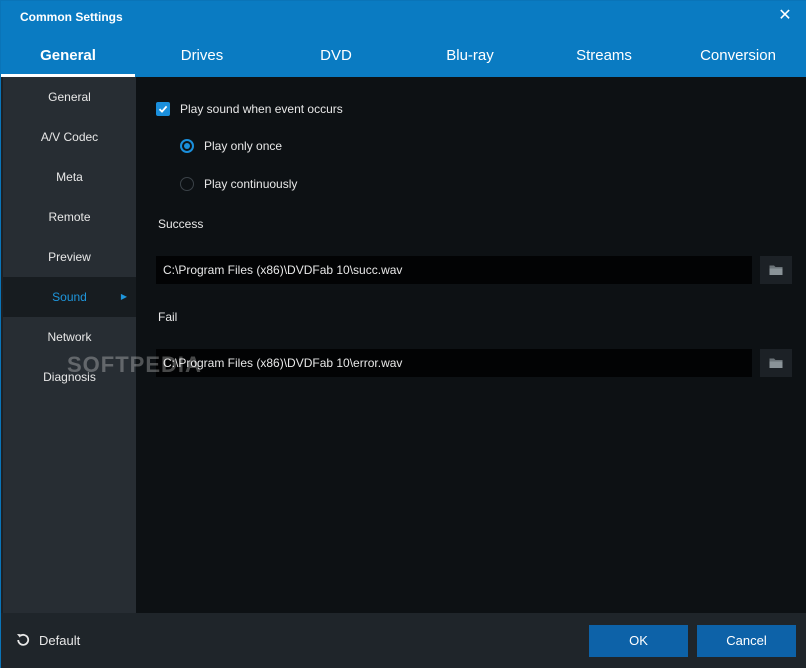  I want to click on default-label: Default, so click(60, 640).